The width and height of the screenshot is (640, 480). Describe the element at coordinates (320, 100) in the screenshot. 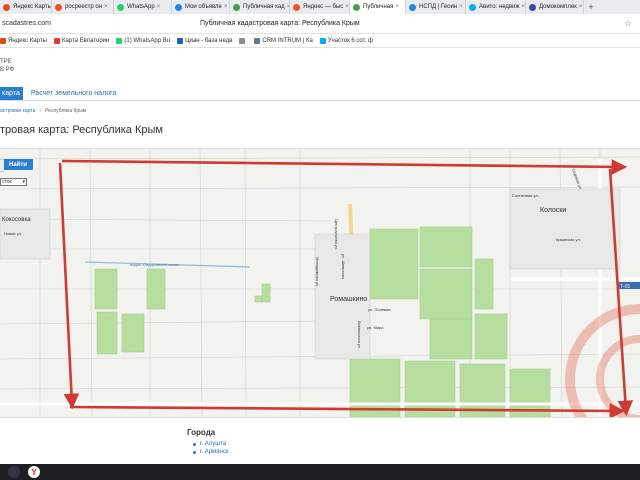

I see `nav-divider` at that location.